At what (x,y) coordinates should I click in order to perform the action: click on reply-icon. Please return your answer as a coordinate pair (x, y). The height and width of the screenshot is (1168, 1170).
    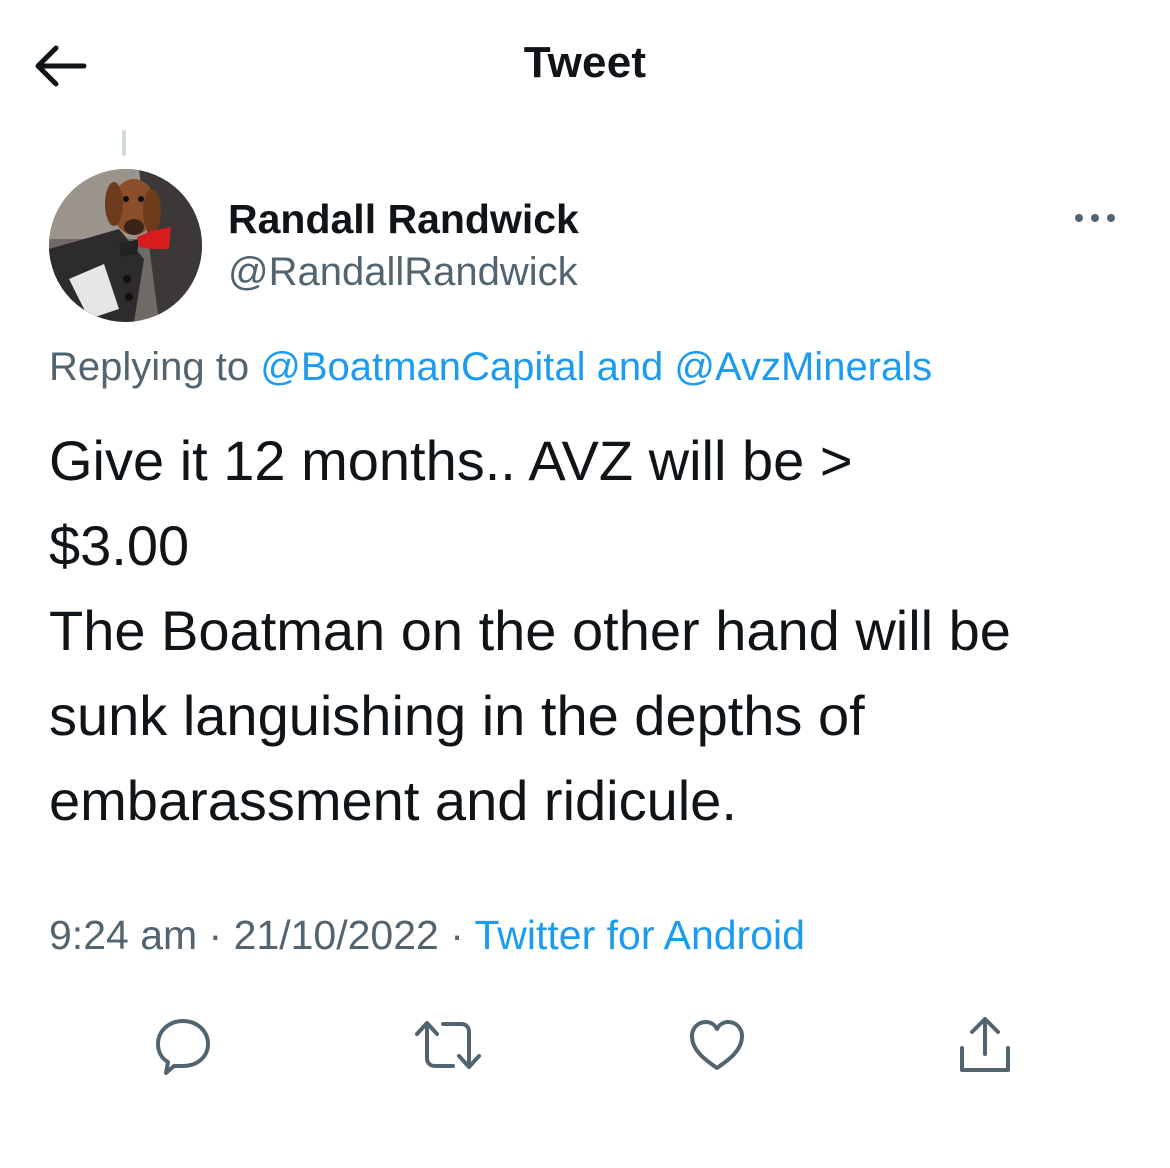
    Looking at the image, I should click on (183, 1047).